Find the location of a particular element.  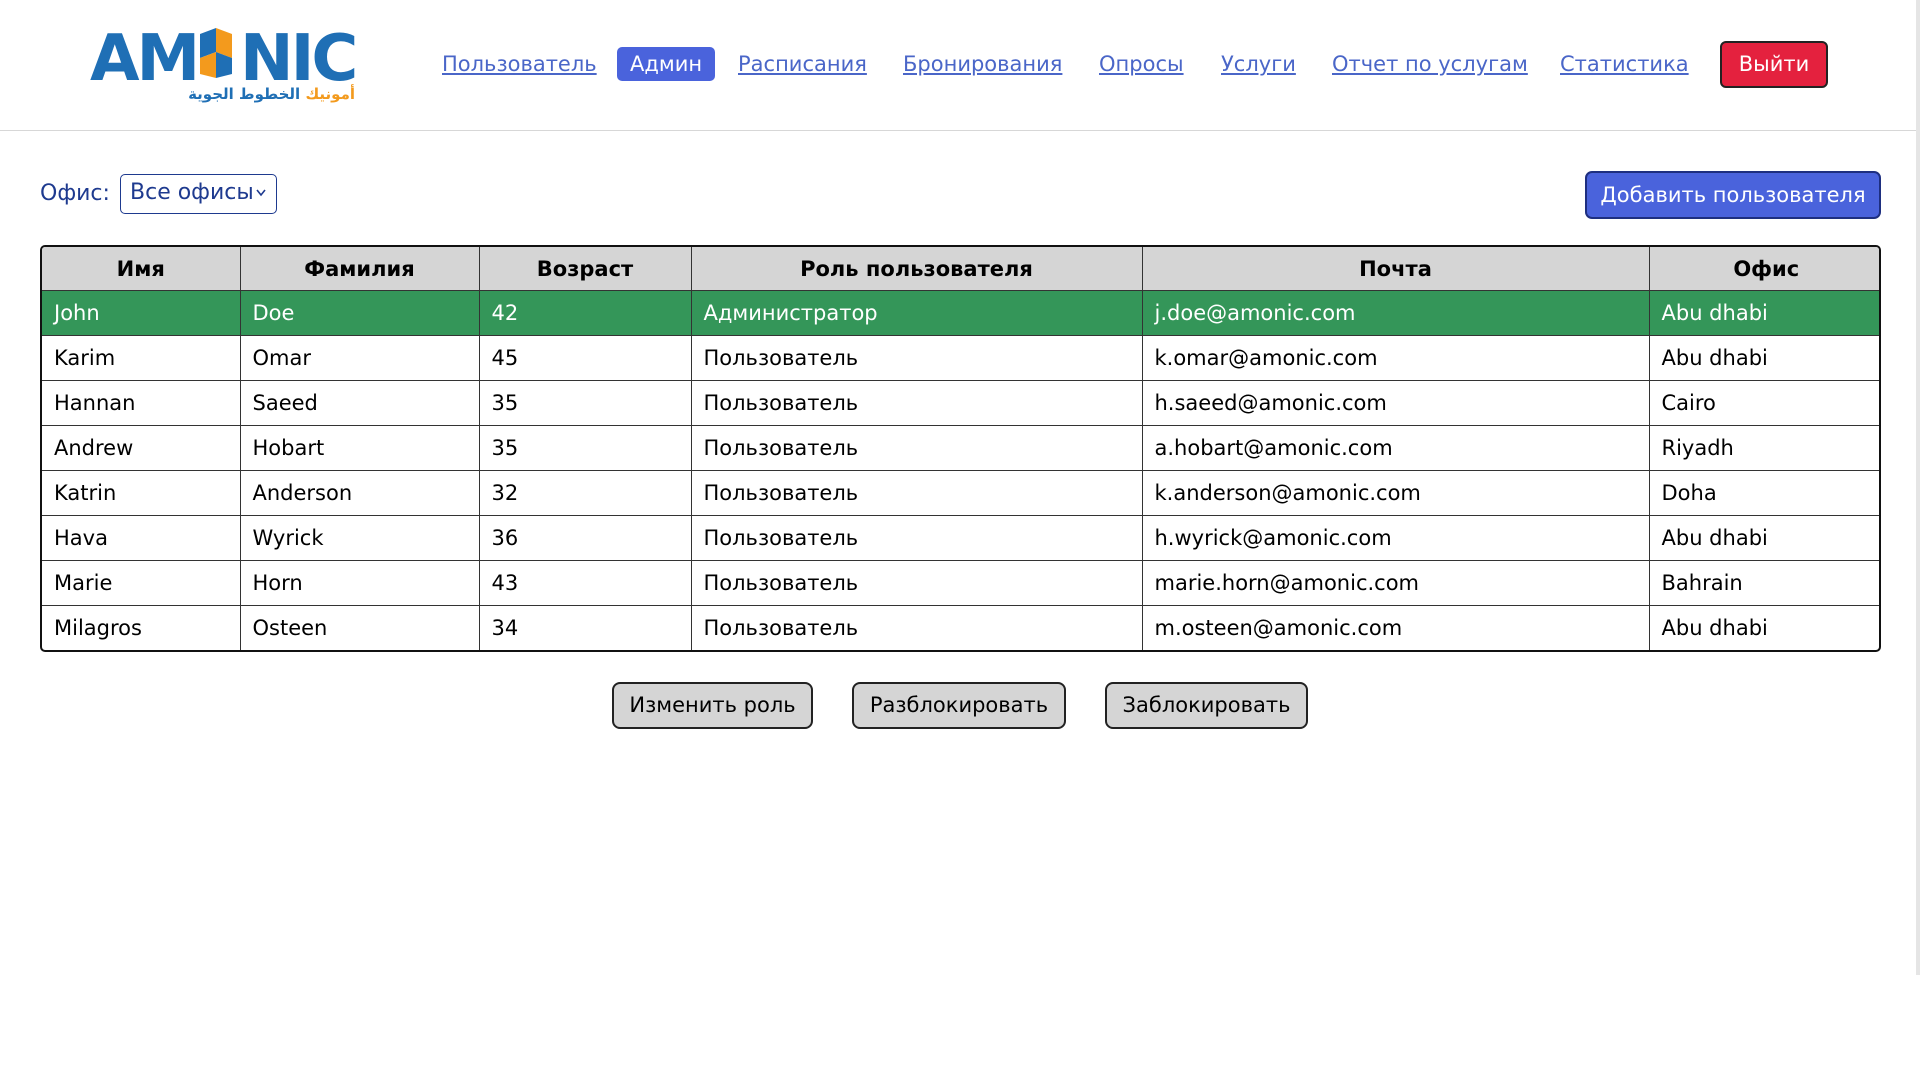

logo-wordmark-icon: AM NIC is located at coordinates (222, 56).